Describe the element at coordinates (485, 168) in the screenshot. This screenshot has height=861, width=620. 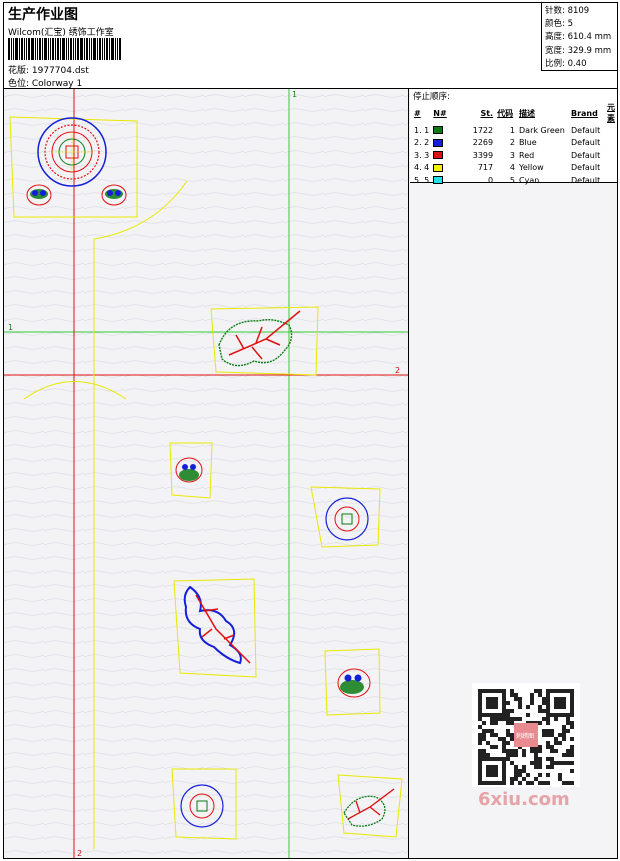
I see `cell-stitches: 717` at that location.